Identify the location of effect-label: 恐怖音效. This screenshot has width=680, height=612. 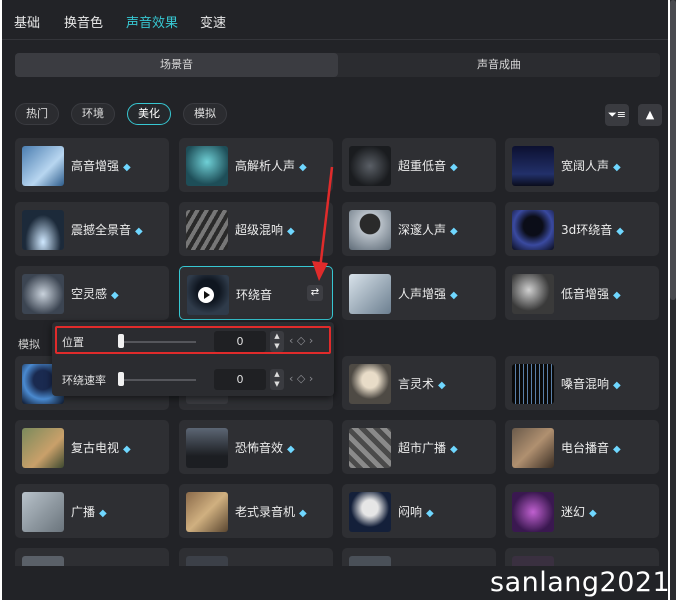
(259, 448).